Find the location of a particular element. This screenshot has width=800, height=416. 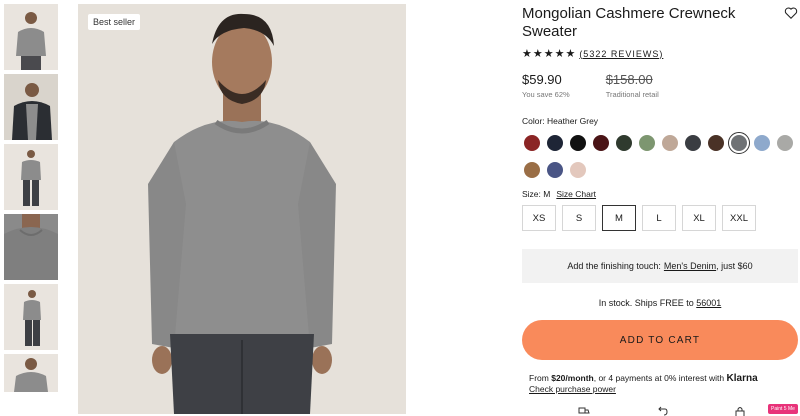

heart-icon is located at coordinates (791, 13).